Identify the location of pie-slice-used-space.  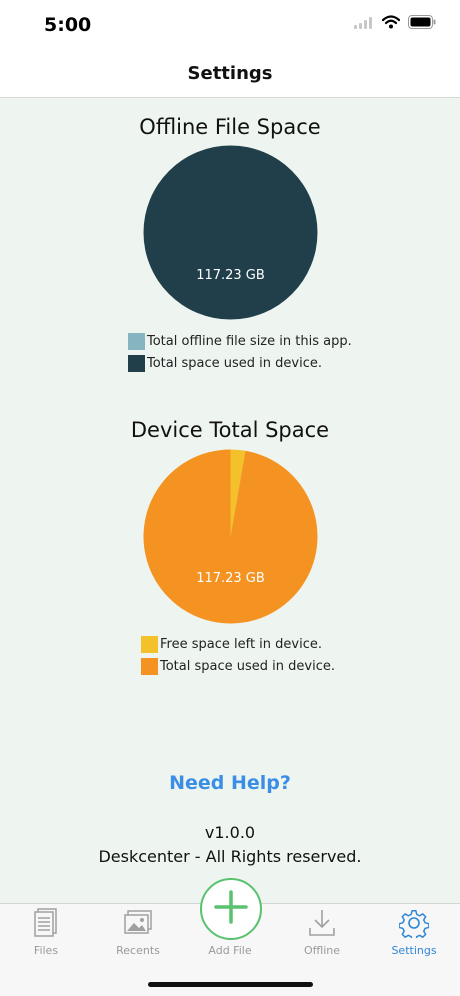
(230, 536).